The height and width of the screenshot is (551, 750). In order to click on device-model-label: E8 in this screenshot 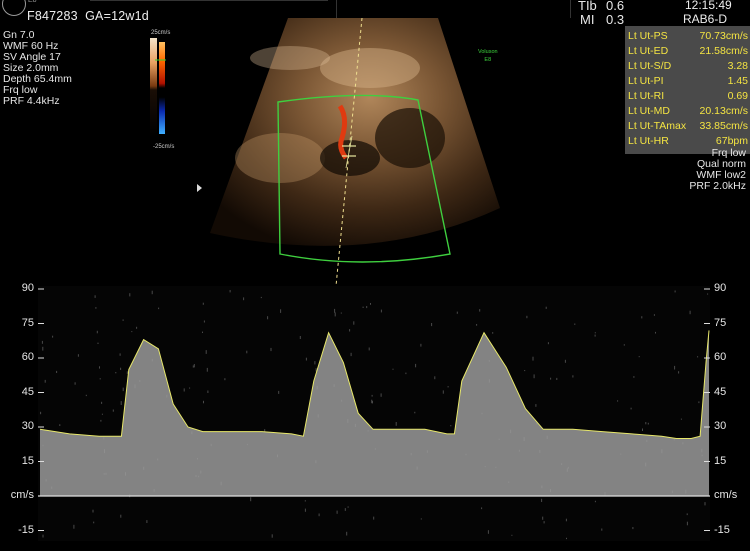, I will do `click(32, 2)`.